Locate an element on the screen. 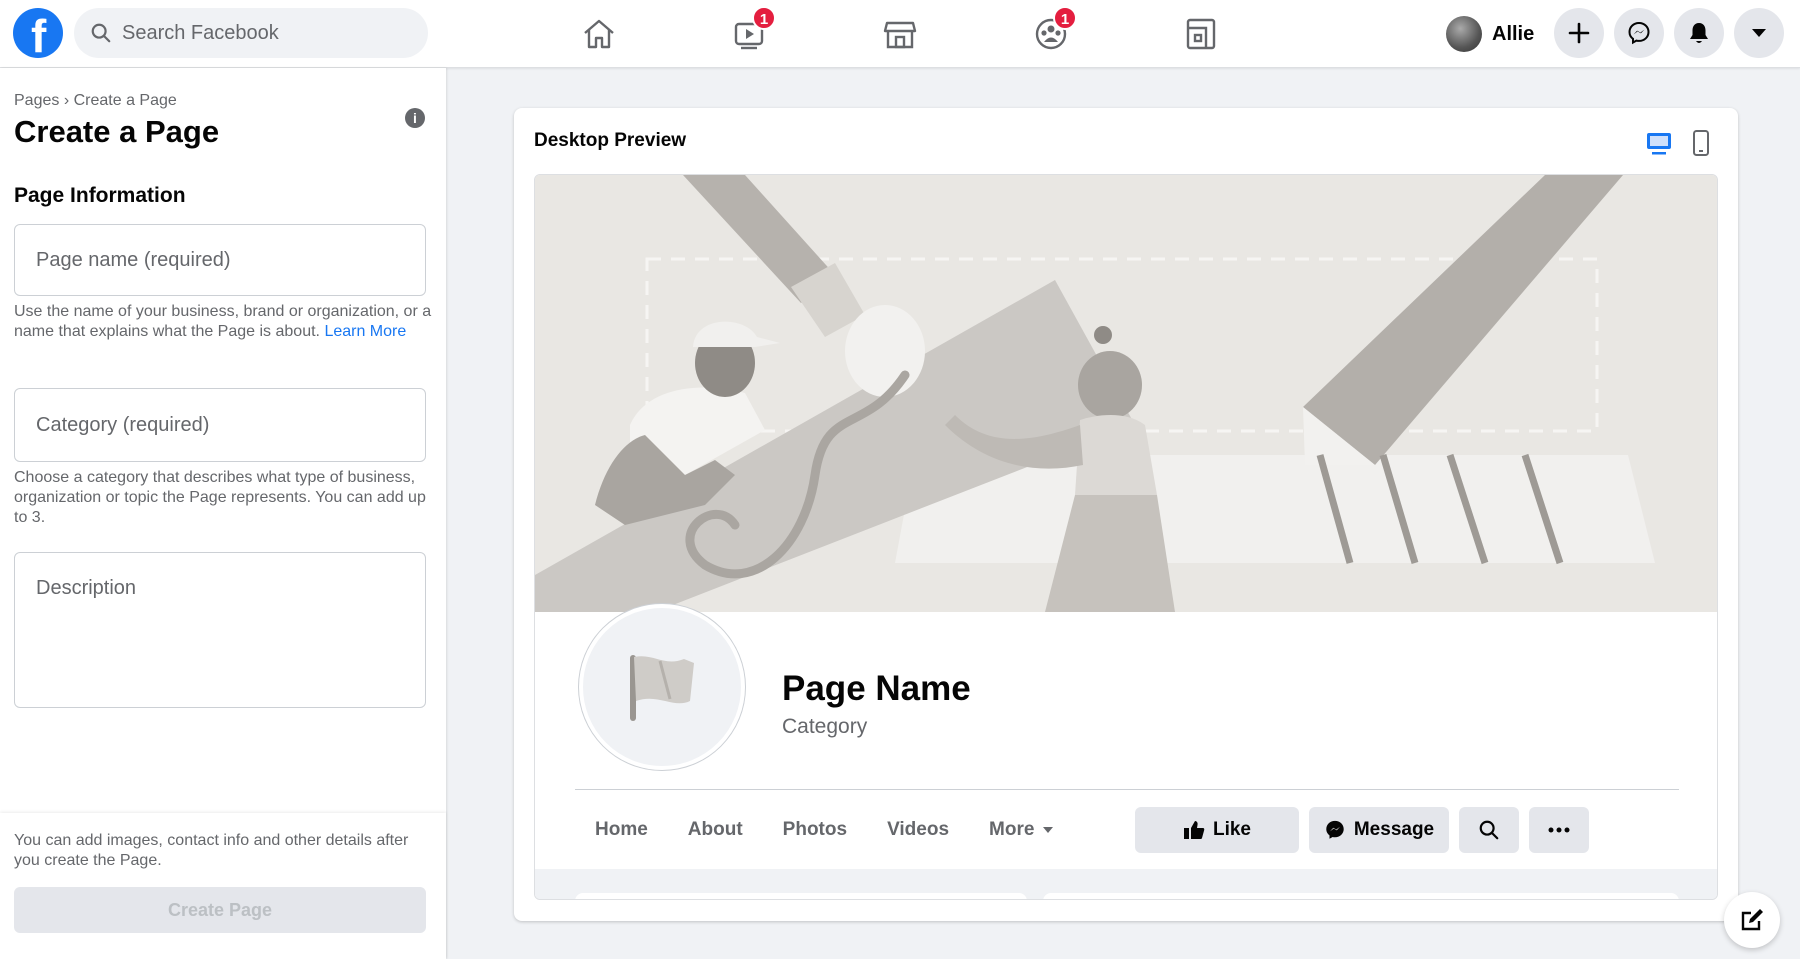 This screenshot has height=959, width=1800. like-button: Like is located at coordinates (1217, 830).